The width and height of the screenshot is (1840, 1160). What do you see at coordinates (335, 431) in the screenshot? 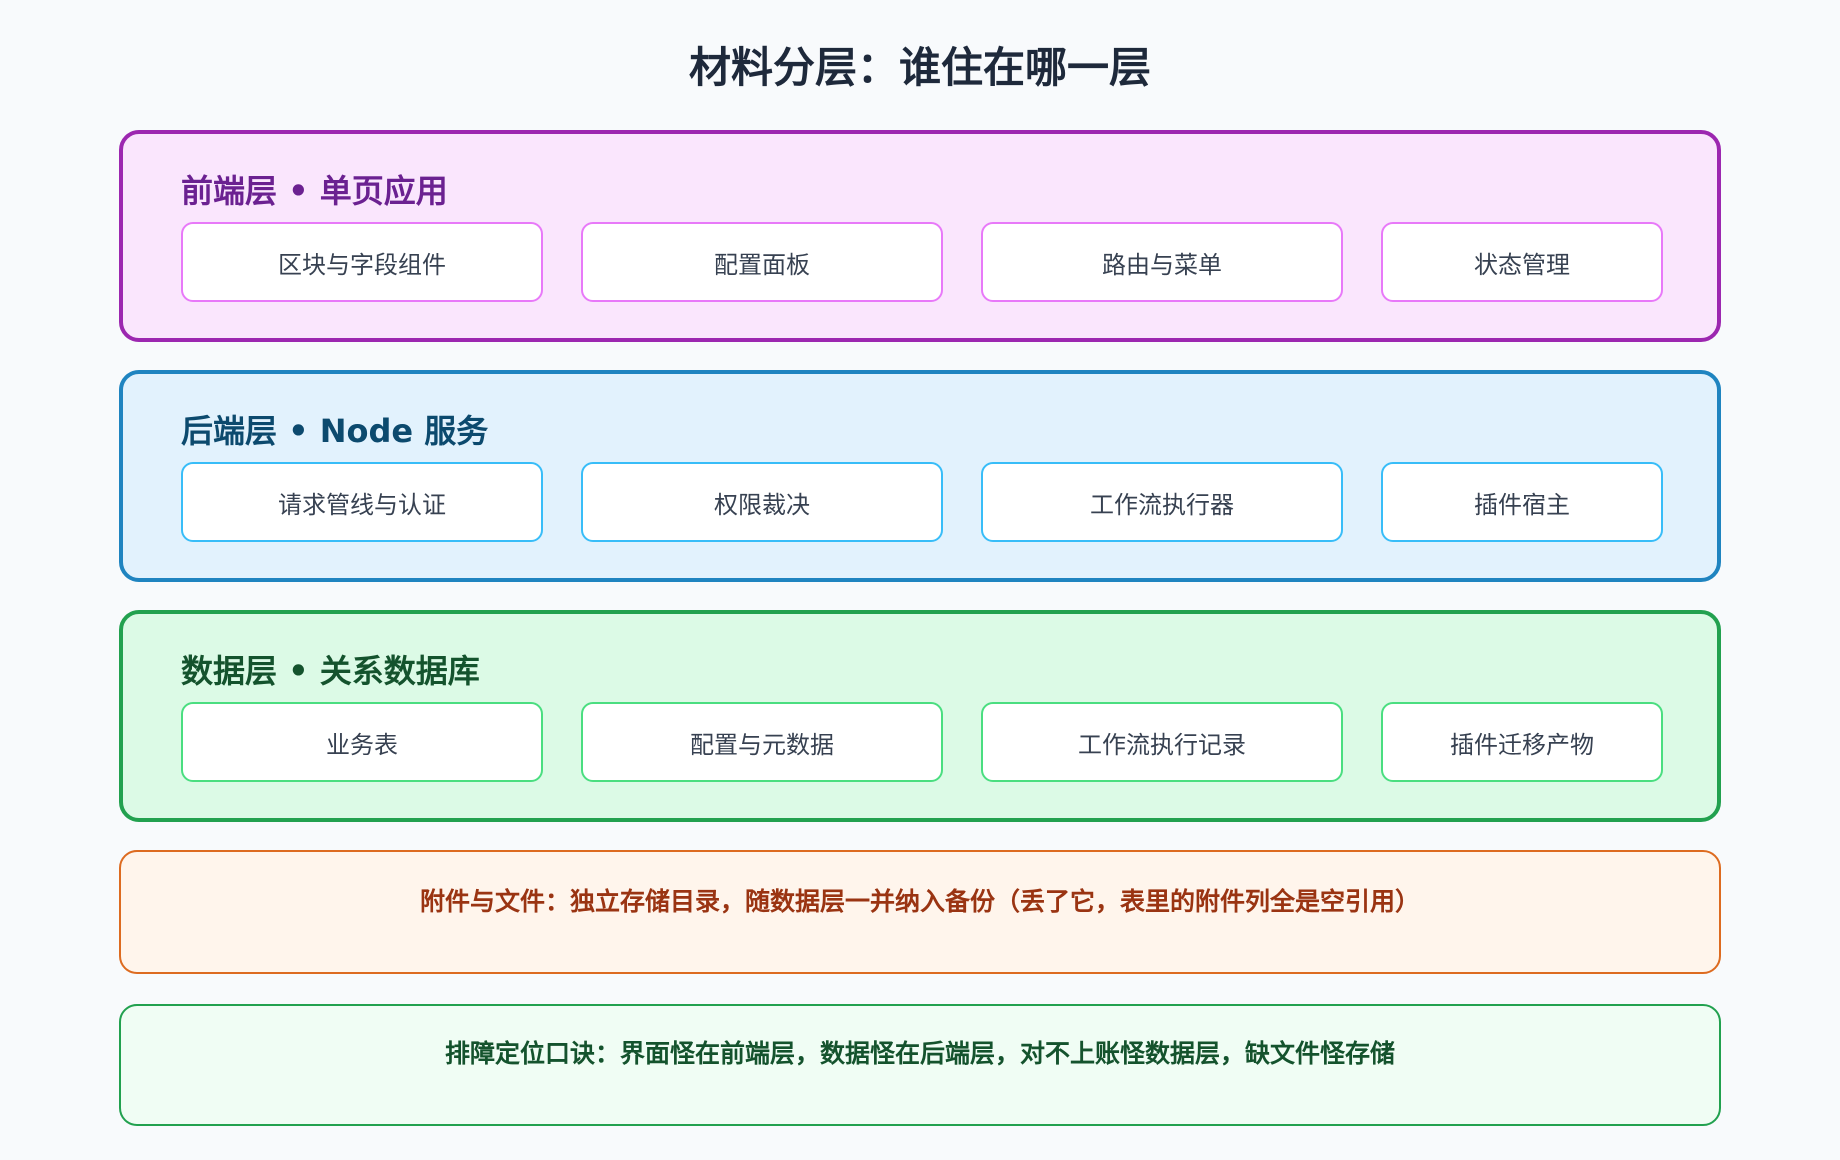
I see `backend-layer-title: 后端层 • Node 服务` at bounding box center [335, 431].